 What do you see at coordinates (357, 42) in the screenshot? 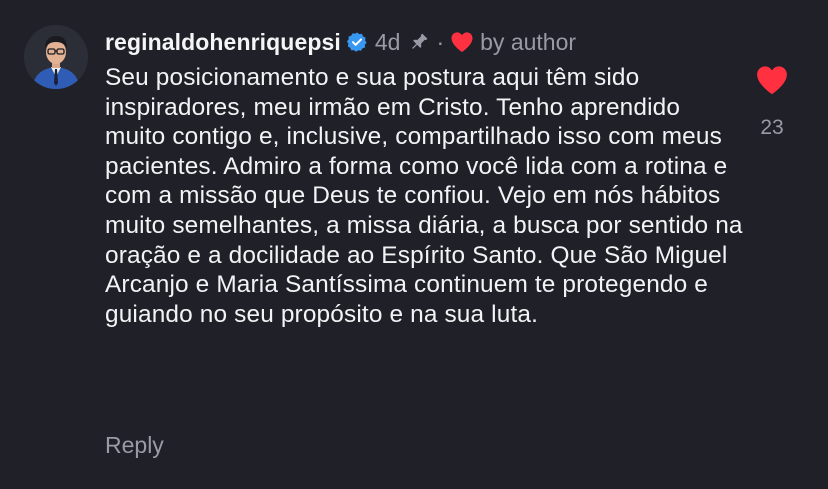
I see `verified-badge-icon` at bounding box center [357, 42].